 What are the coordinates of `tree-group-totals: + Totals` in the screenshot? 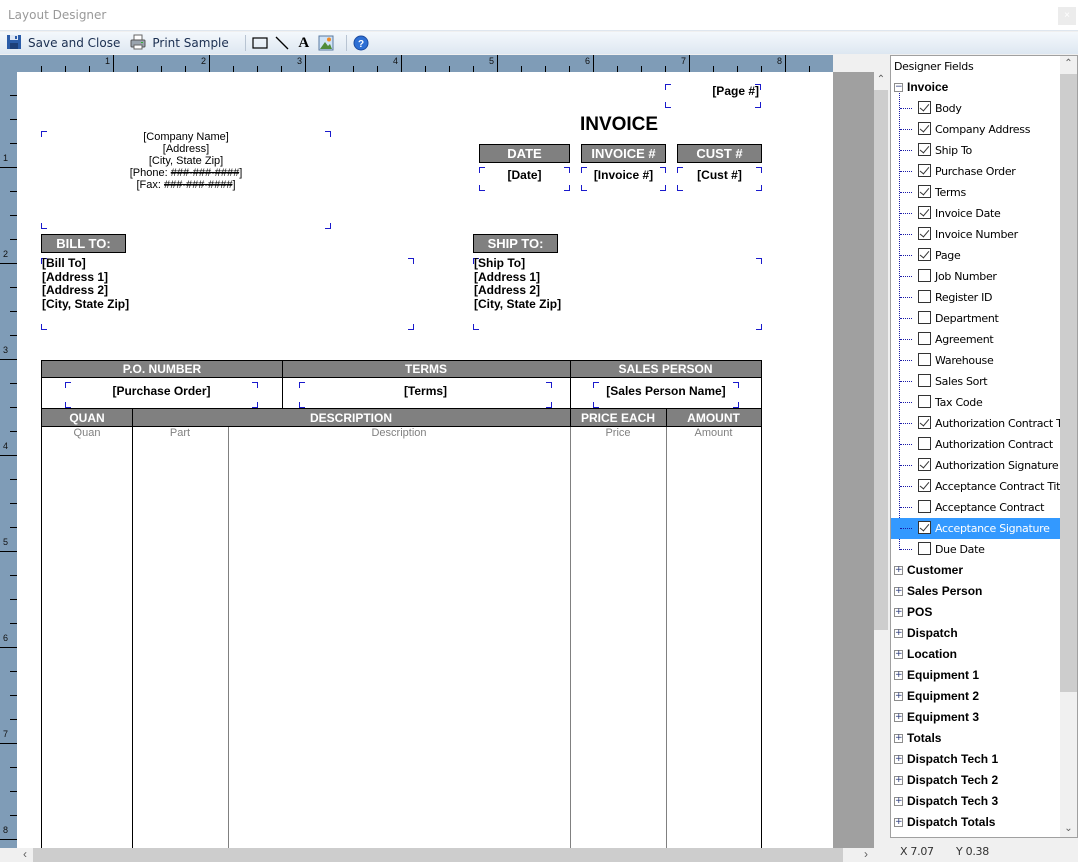 It's located at (976, 738).